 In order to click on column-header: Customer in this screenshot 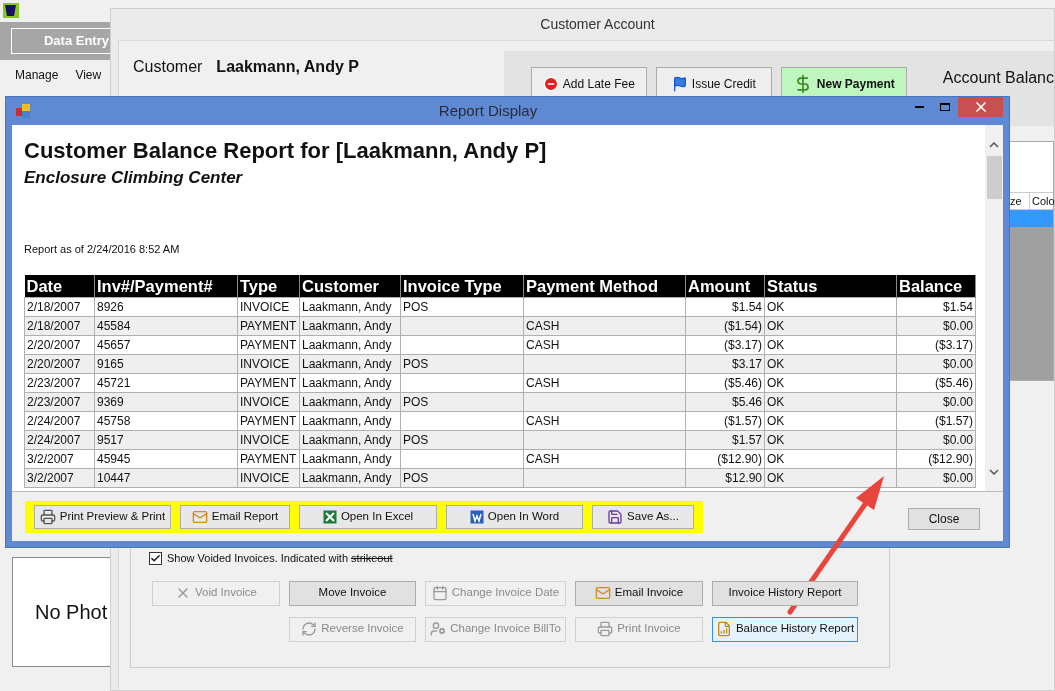, I will do `click(350, 286)`.